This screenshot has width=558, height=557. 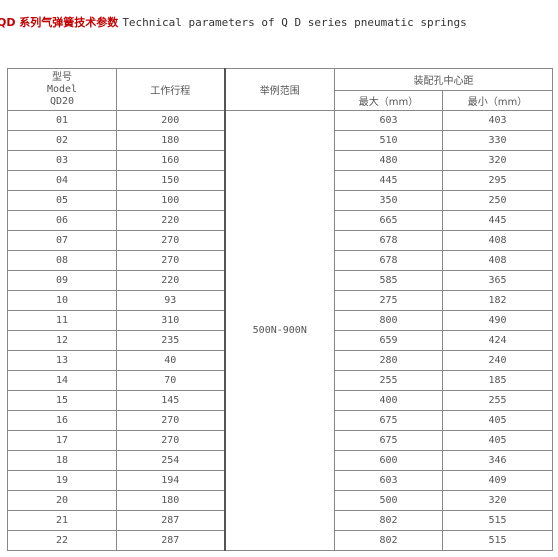 I want to click on cell-stroke: 200, so click(x=171, y=120).